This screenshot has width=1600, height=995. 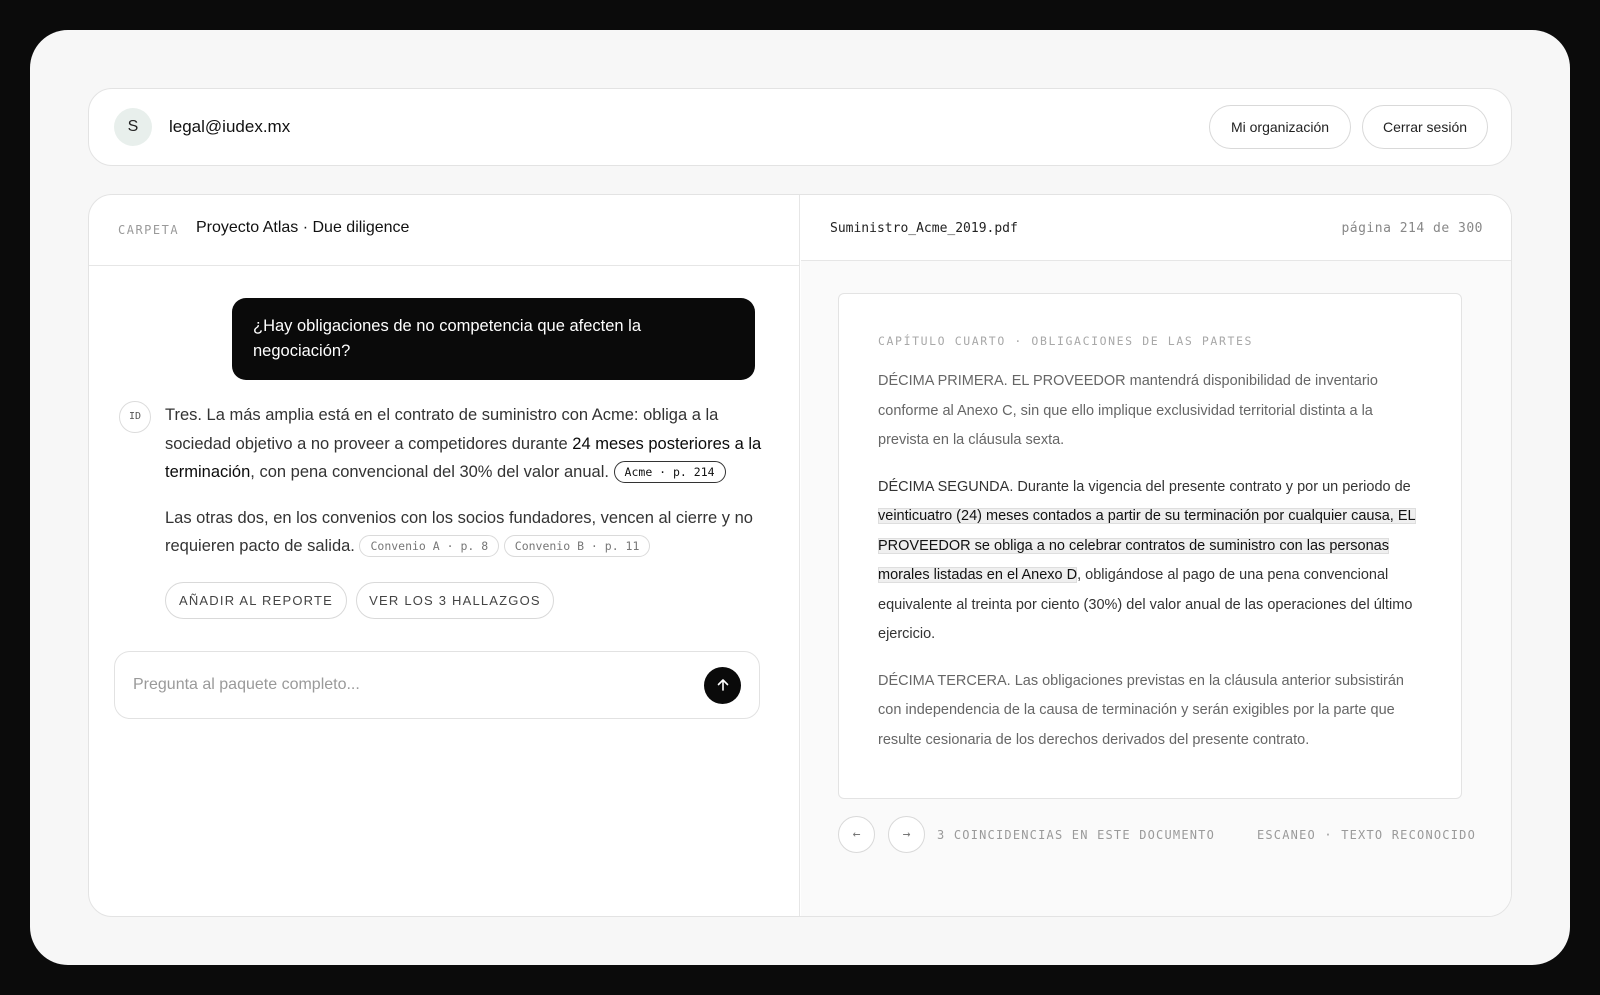 What do you see at coordinates (455, 600) in the screenshot?
I see `view-findings-button: VER LOS 3 HALLAZGOS` at bounding box center [455, 600].